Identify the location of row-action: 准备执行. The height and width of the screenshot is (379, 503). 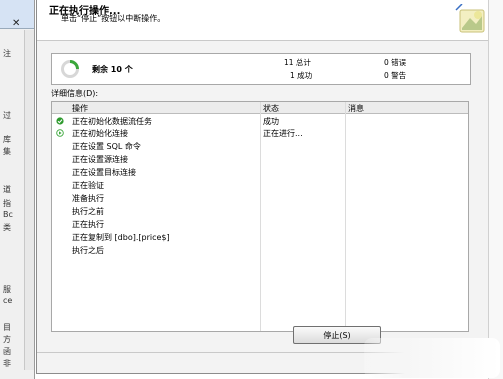
(88, 198).